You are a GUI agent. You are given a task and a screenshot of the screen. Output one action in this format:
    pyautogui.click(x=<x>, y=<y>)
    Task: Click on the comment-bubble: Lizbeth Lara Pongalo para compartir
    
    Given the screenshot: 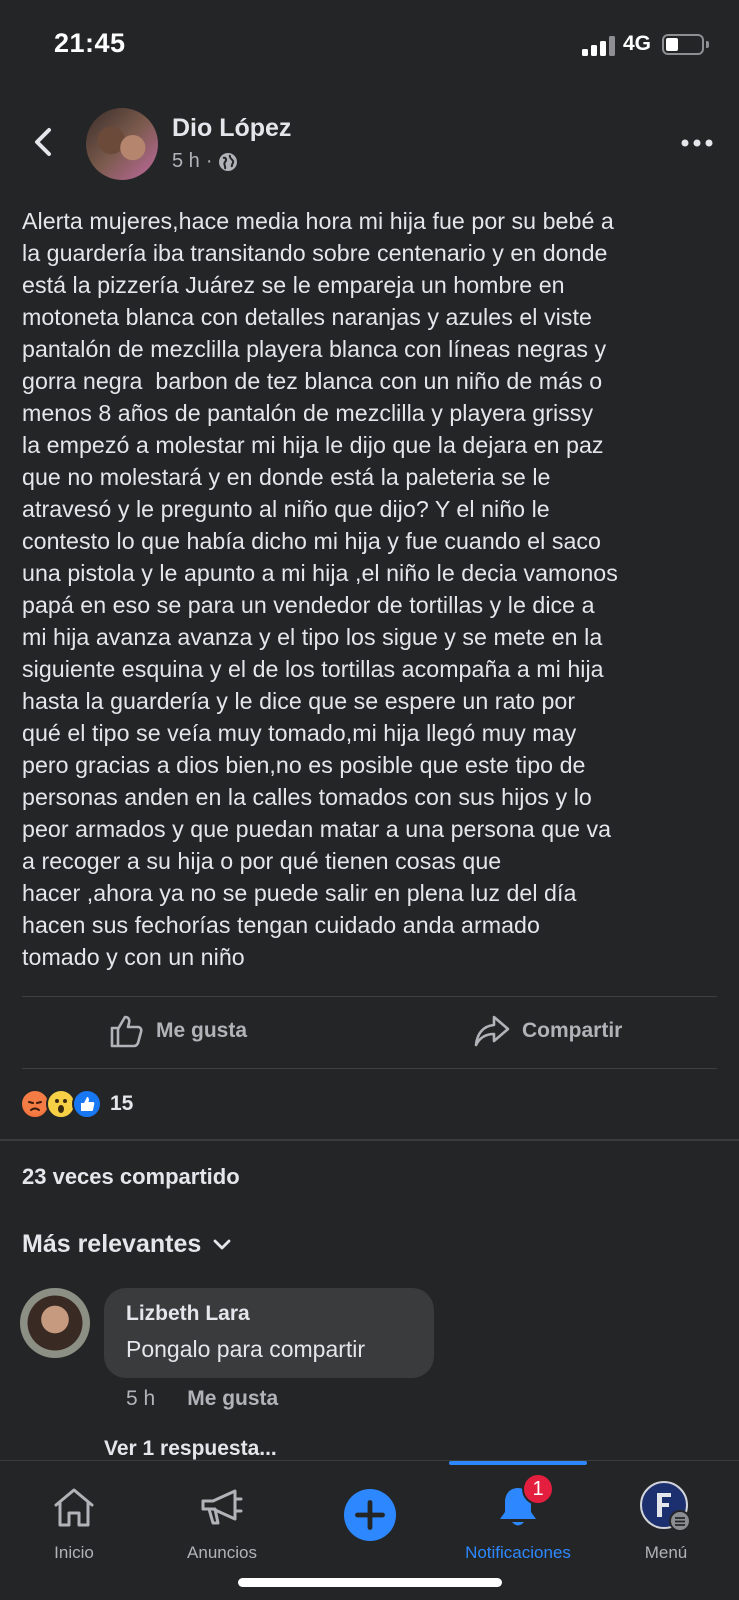 What is the action you would take?
    pyautogui.click(x=269, y=1333)
    